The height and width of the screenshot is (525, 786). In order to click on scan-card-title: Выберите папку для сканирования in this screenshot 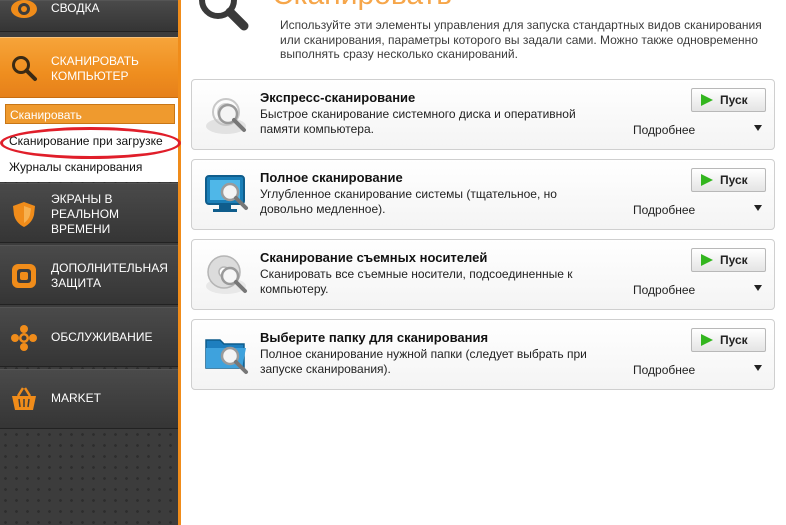, I will do `click(374, 337)`.